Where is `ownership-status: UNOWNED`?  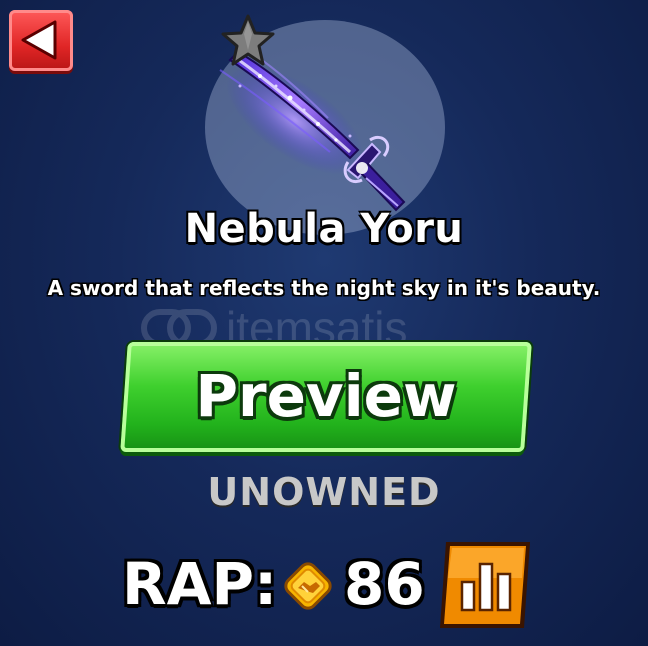 ownership-status: UNOWNED is located at coordinates (324, 492).